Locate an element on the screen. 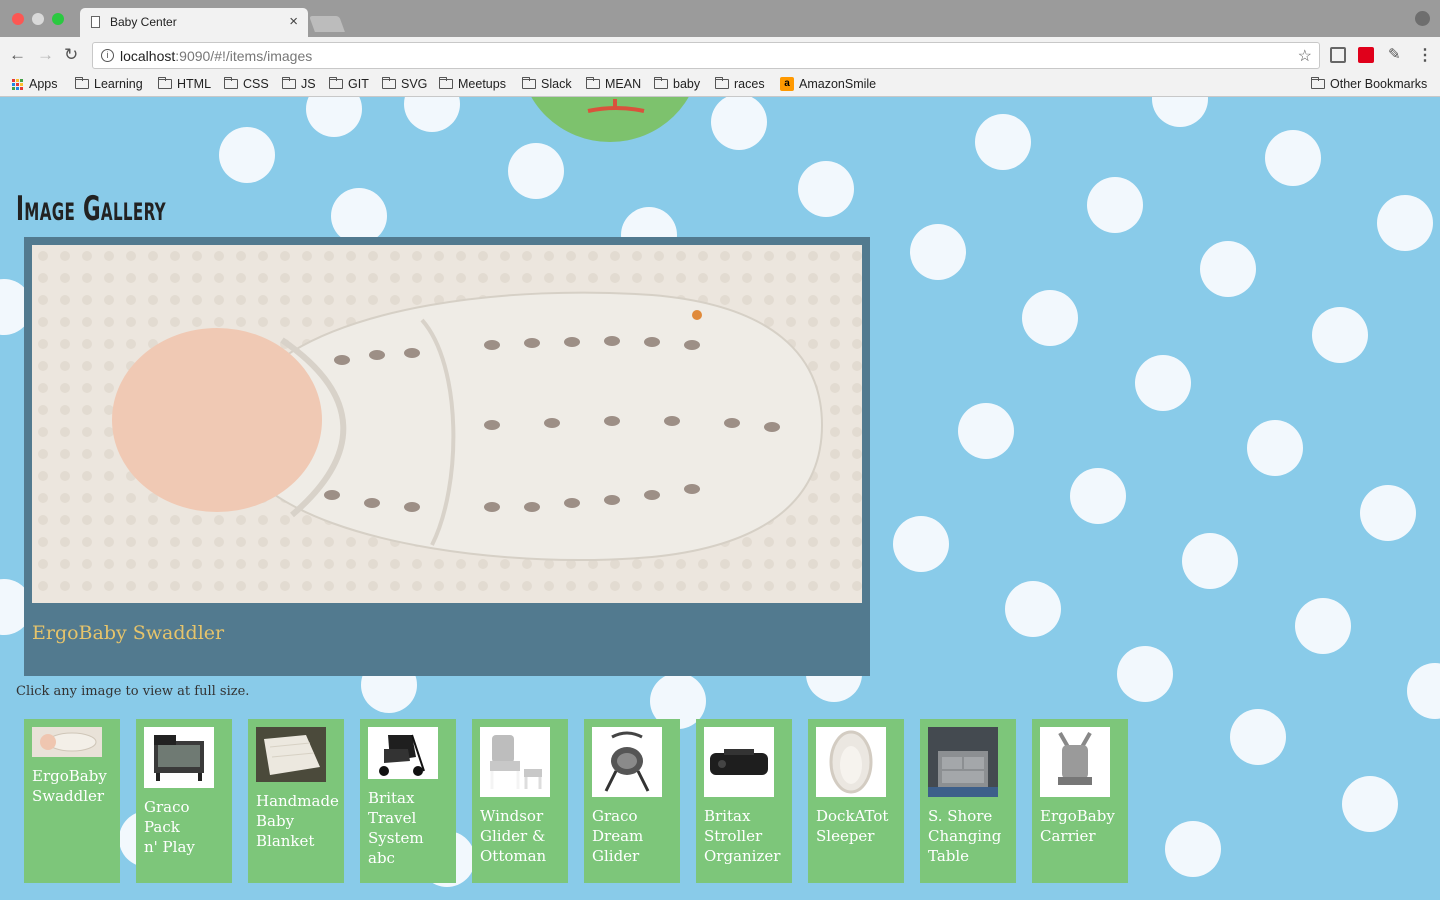 Image resolution: width=1440 pixels, height=900 pixels. apps-icon is located at coordinates (17, 84).